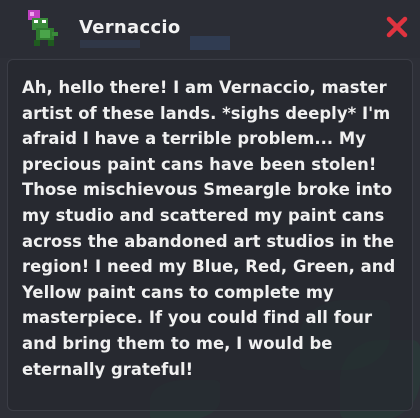  What do you see at coordinates (210, 29) in the screenshot?
I see `dialog-header: Vernaccio` at bounding box center [210, 29].